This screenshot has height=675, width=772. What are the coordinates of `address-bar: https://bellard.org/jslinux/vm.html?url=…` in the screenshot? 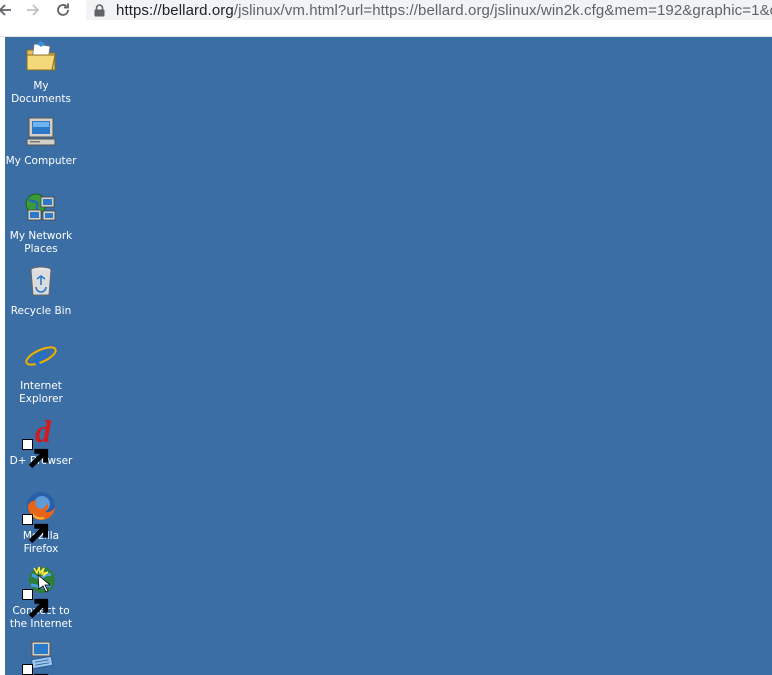 It's located at (429, 10).